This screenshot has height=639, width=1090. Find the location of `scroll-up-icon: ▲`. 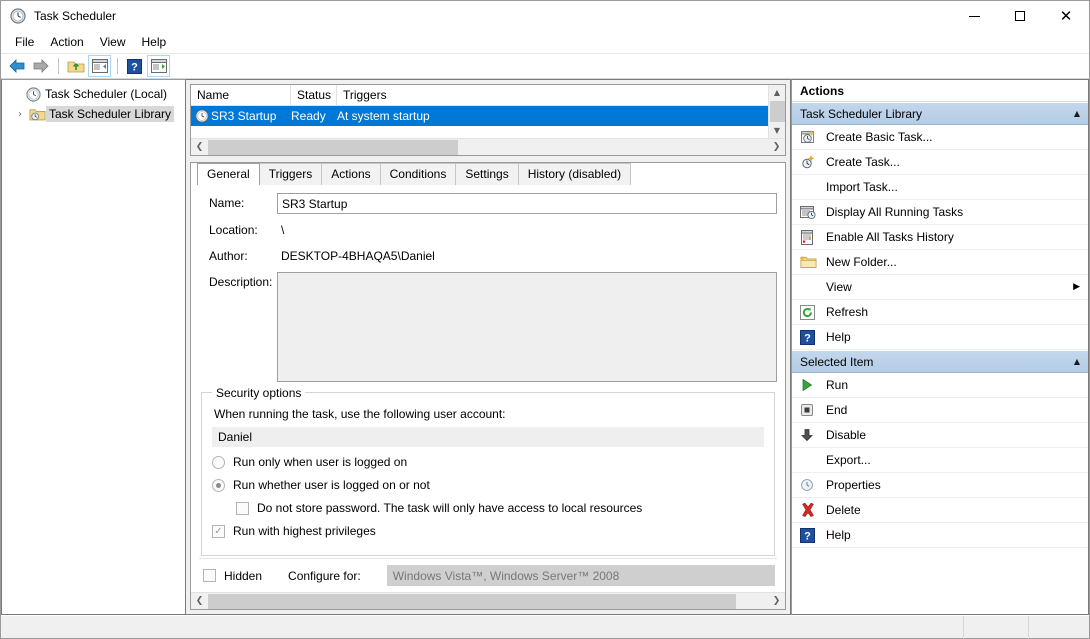

scroll-up-icon: ▲ is located at coordinates (777, 92).